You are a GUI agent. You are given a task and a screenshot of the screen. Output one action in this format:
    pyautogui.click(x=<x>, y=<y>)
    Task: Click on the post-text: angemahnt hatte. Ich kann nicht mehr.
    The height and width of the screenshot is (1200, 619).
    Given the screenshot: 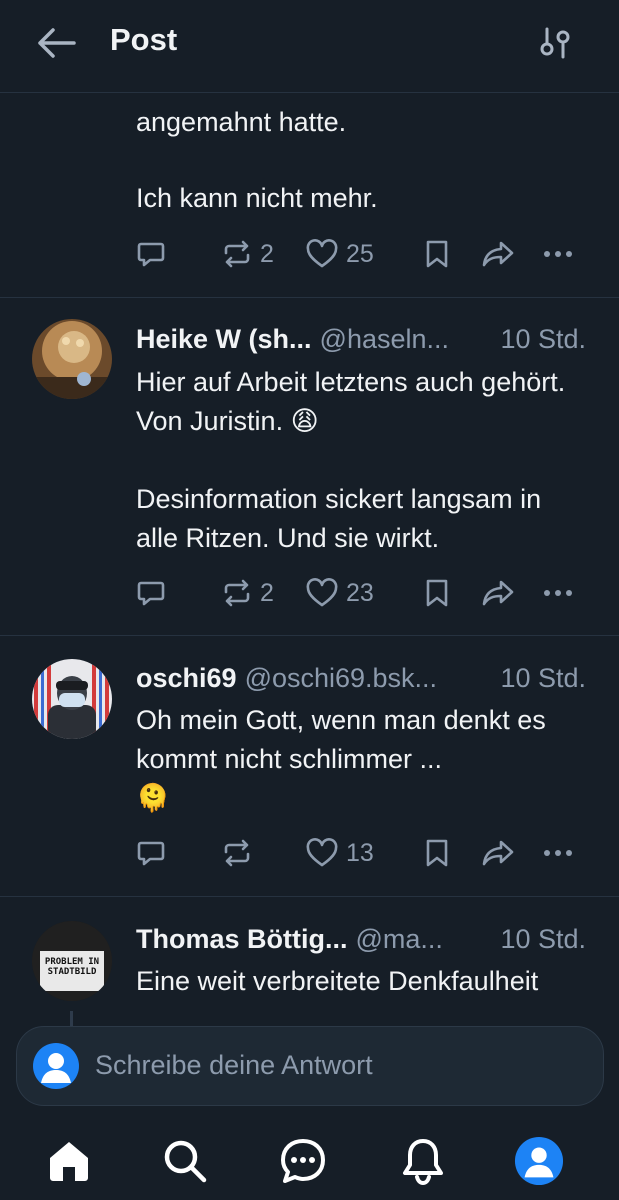 What is the action you would take?
    pyautogui.click(x=257, y=160)
    